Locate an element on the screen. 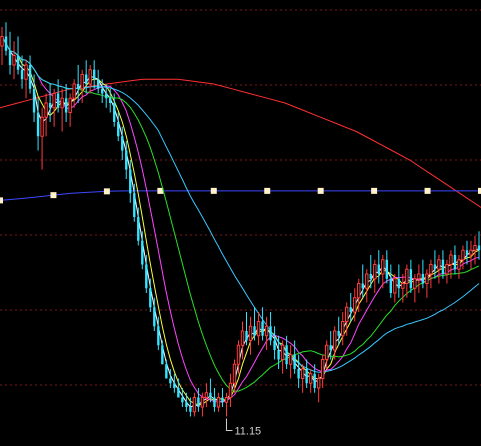 The width and height of the screenshot is (481, 446). ma_blue-line is located at coordinates (240, 195).